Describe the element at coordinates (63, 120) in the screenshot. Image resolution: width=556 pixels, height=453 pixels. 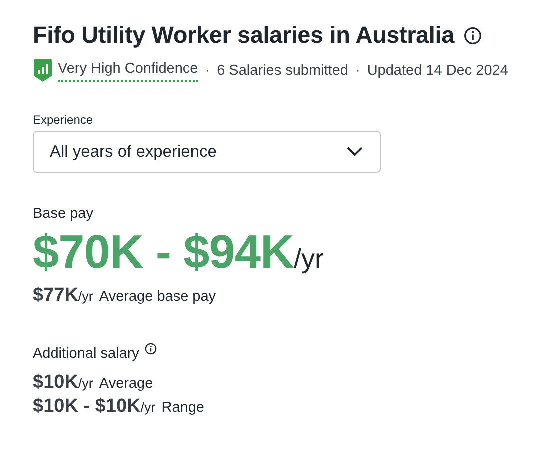
I see `field-label: Experience` at that location.